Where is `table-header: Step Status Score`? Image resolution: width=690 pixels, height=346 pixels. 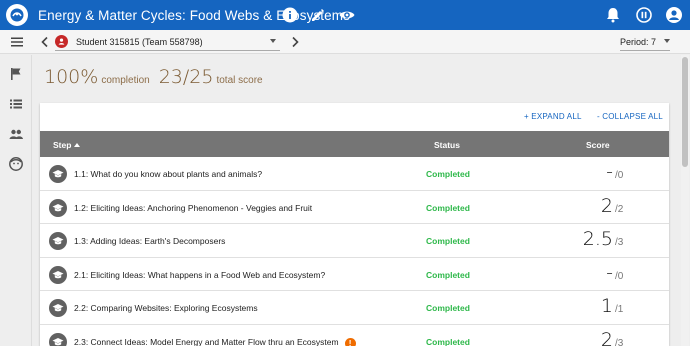
table-header: Step Status Score is located at coordinates (354, 144).